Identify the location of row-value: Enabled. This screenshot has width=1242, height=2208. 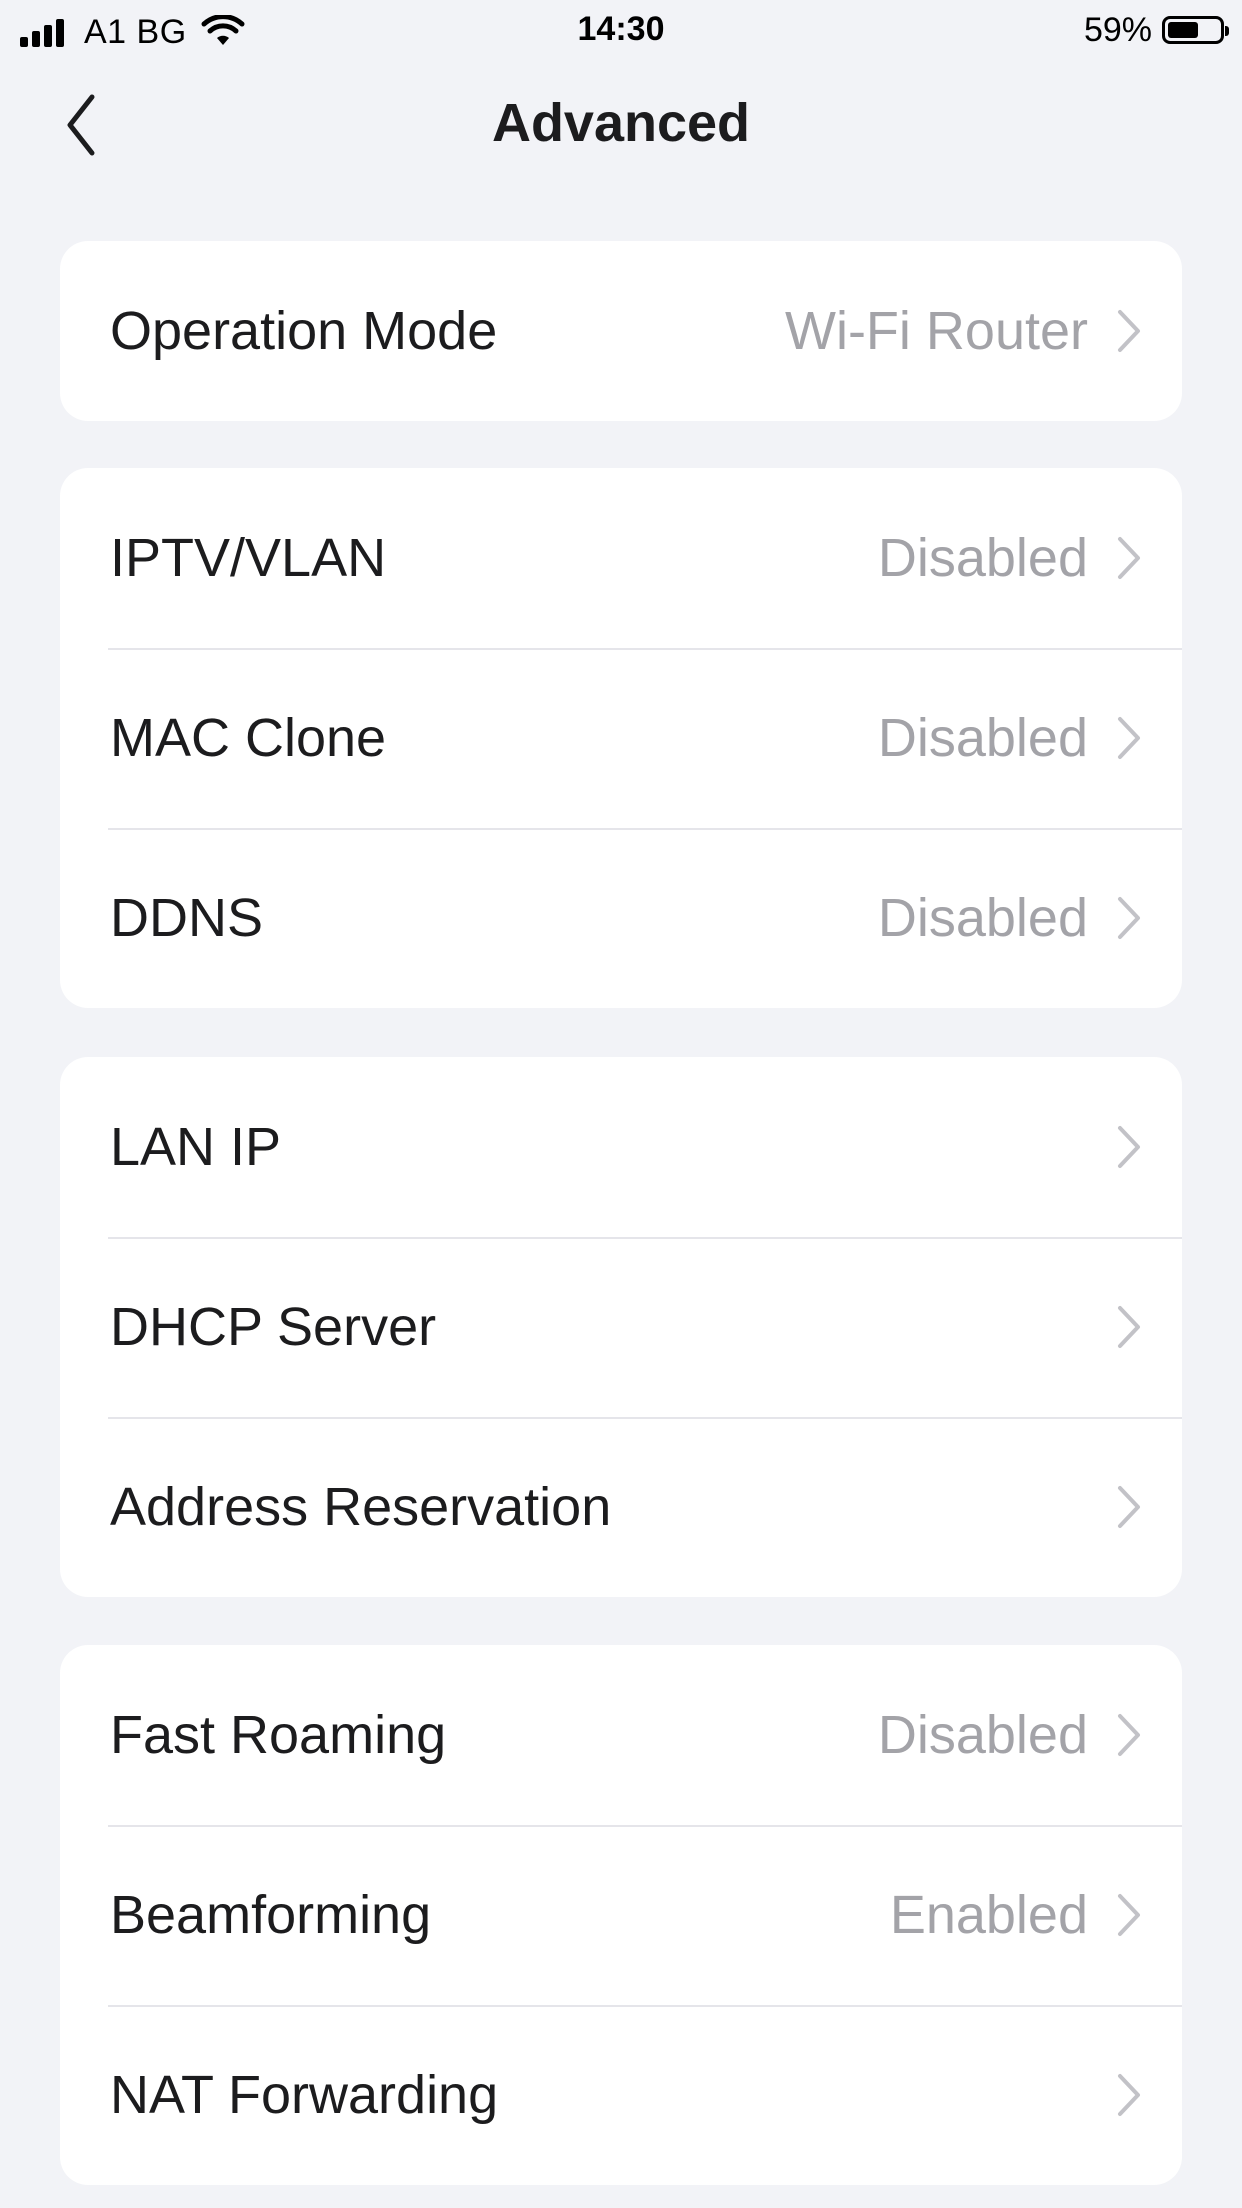
(988, 1915).